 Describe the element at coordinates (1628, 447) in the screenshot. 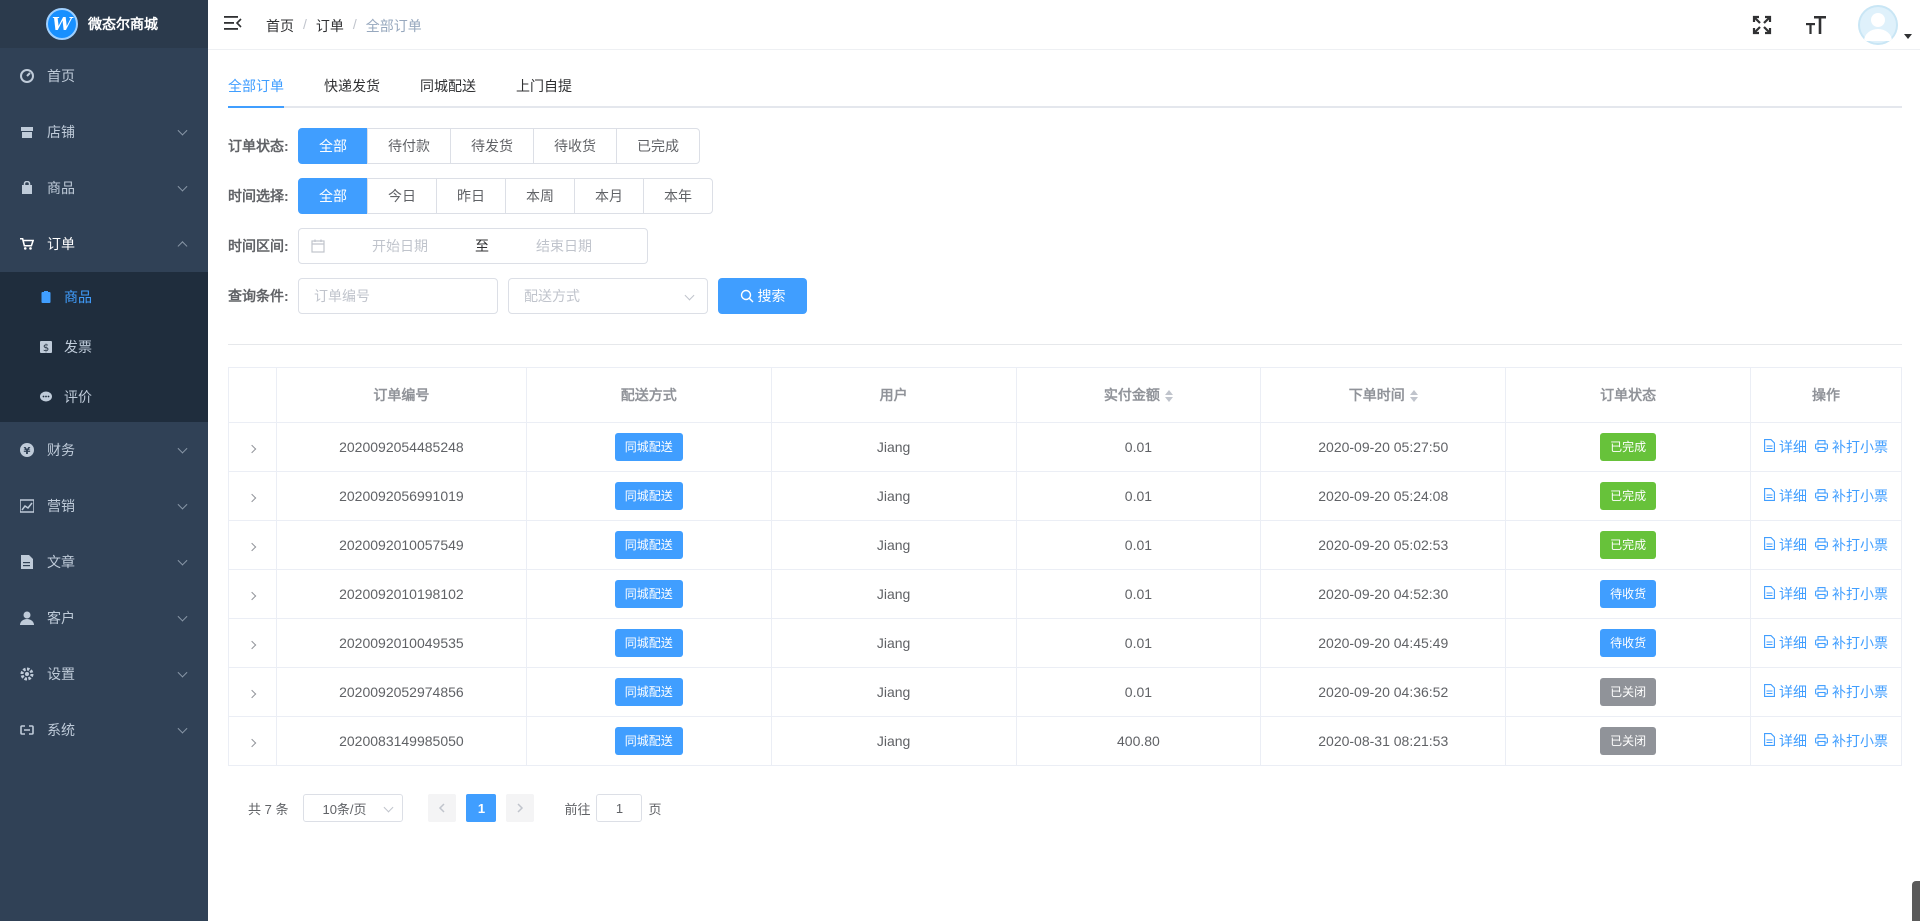

I see `status-cell: 已完成` at that location.